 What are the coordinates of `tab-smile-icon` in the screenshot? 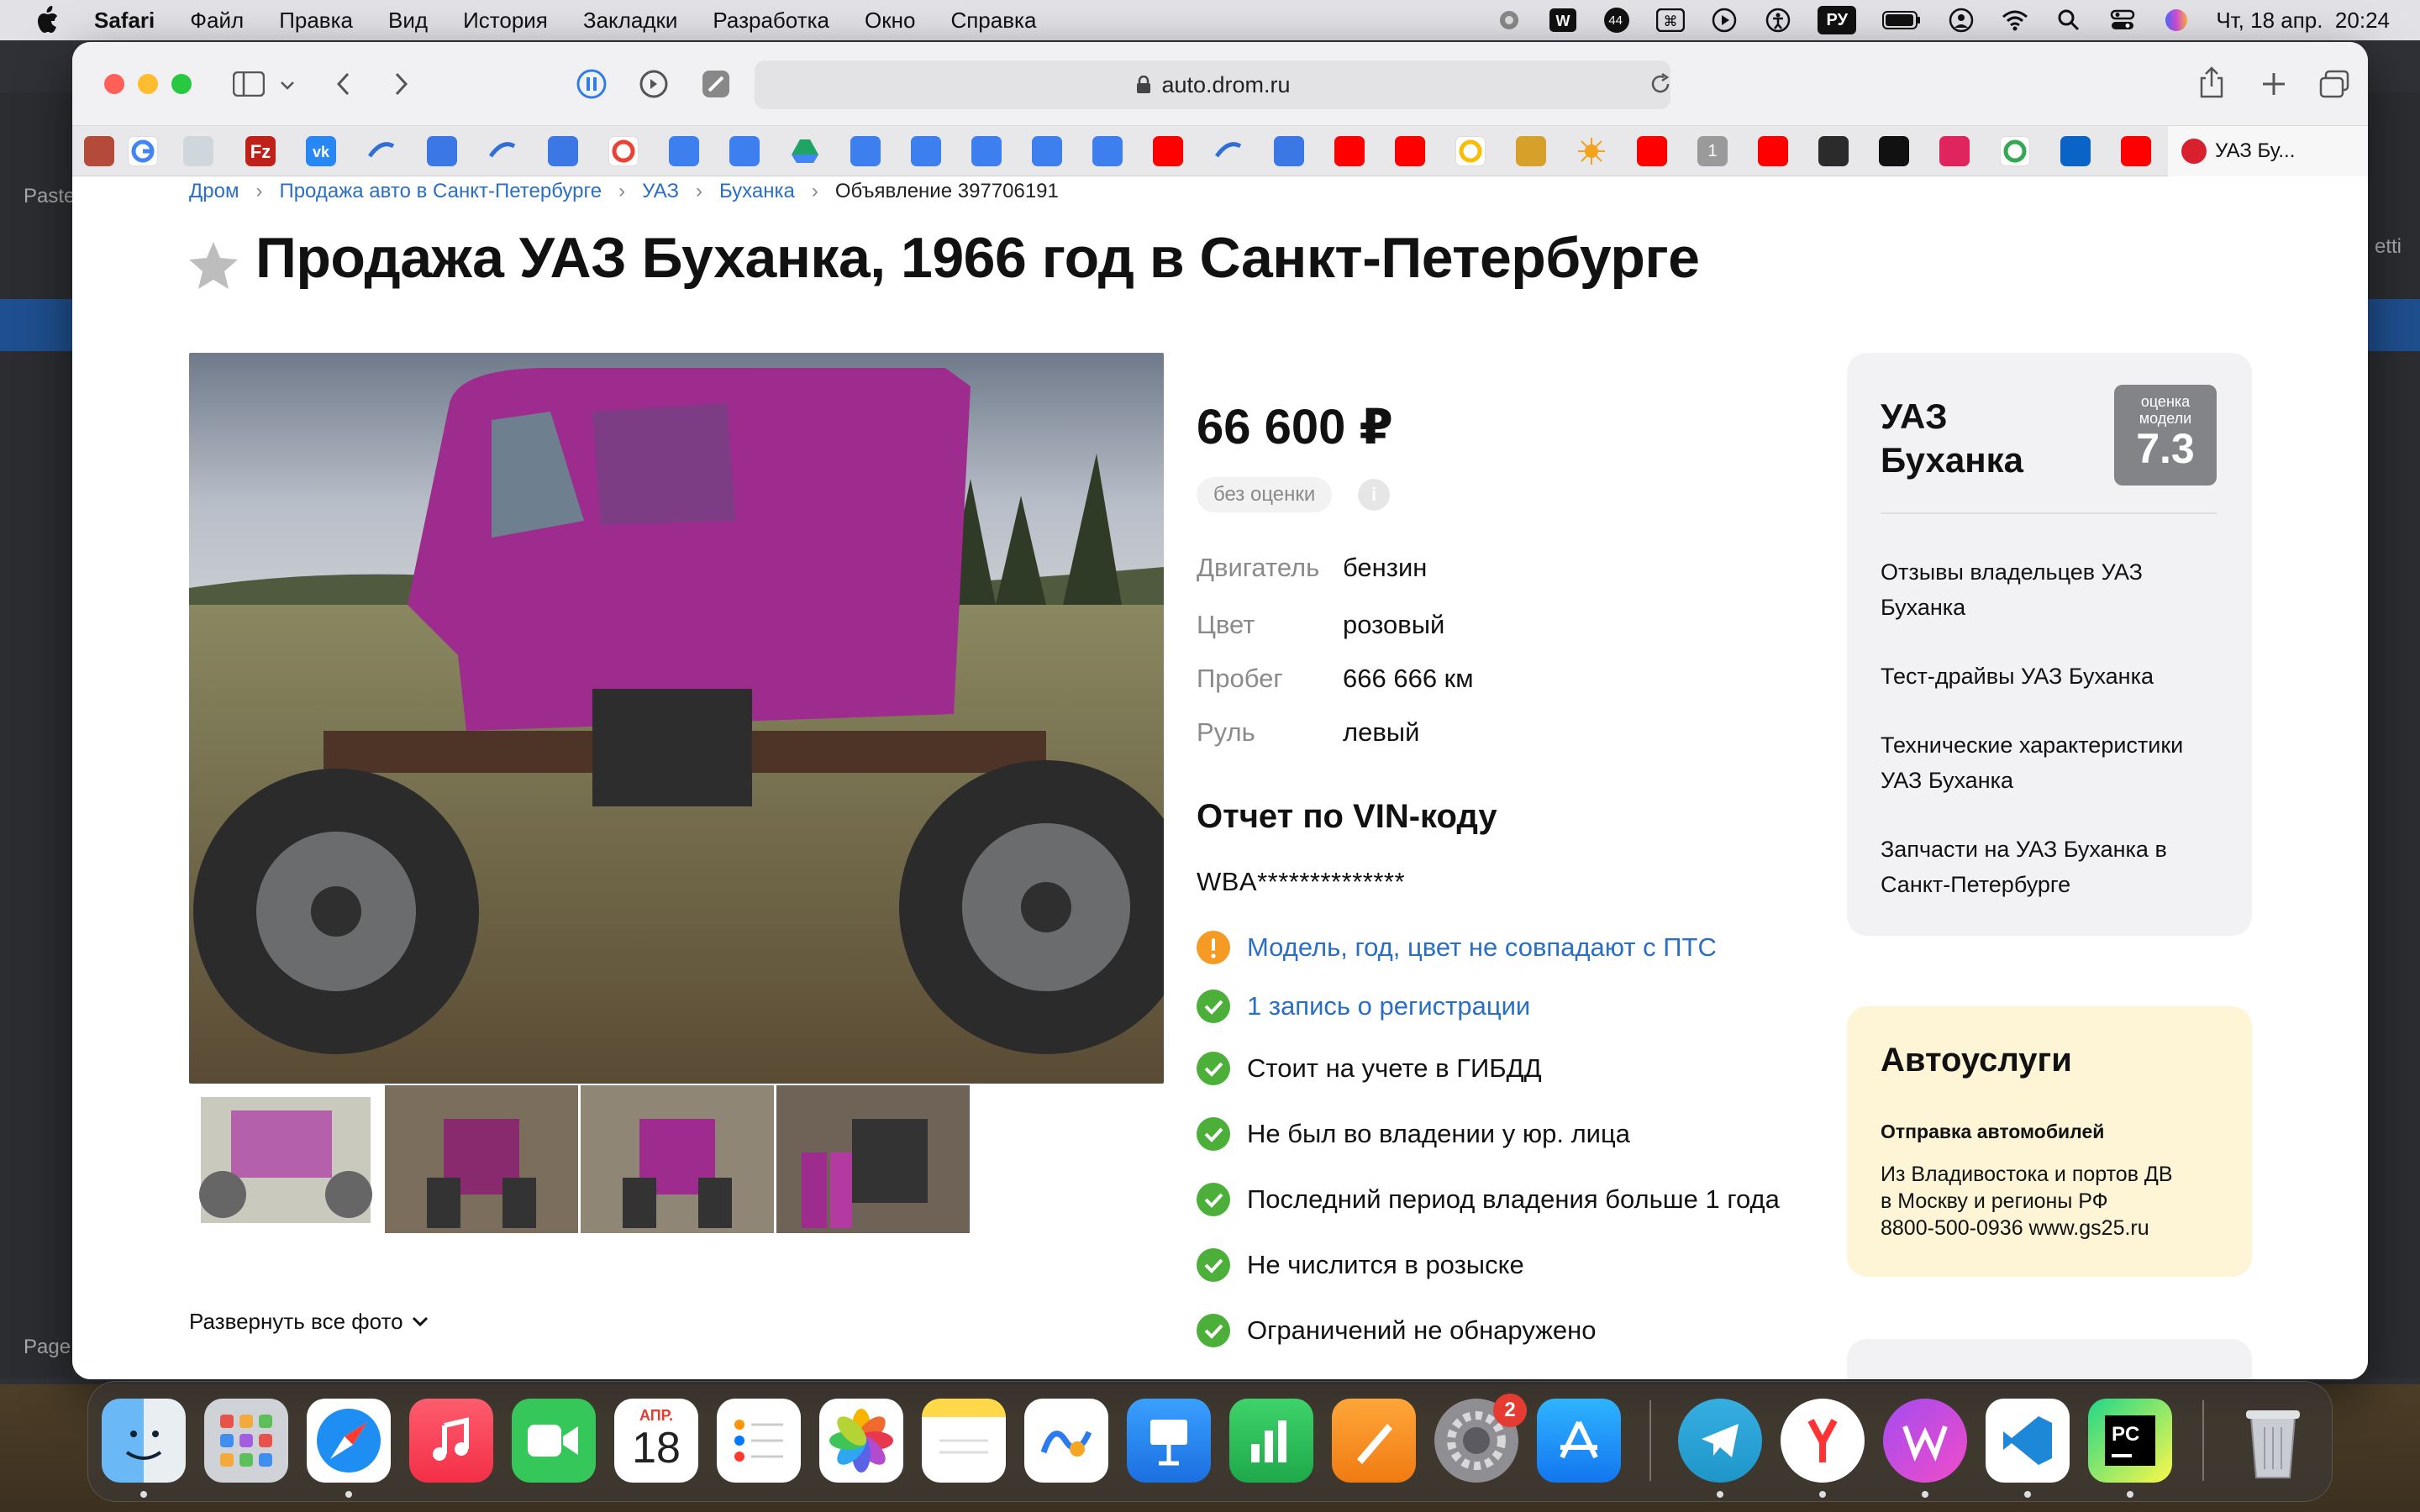 It's located at (1894, 151).